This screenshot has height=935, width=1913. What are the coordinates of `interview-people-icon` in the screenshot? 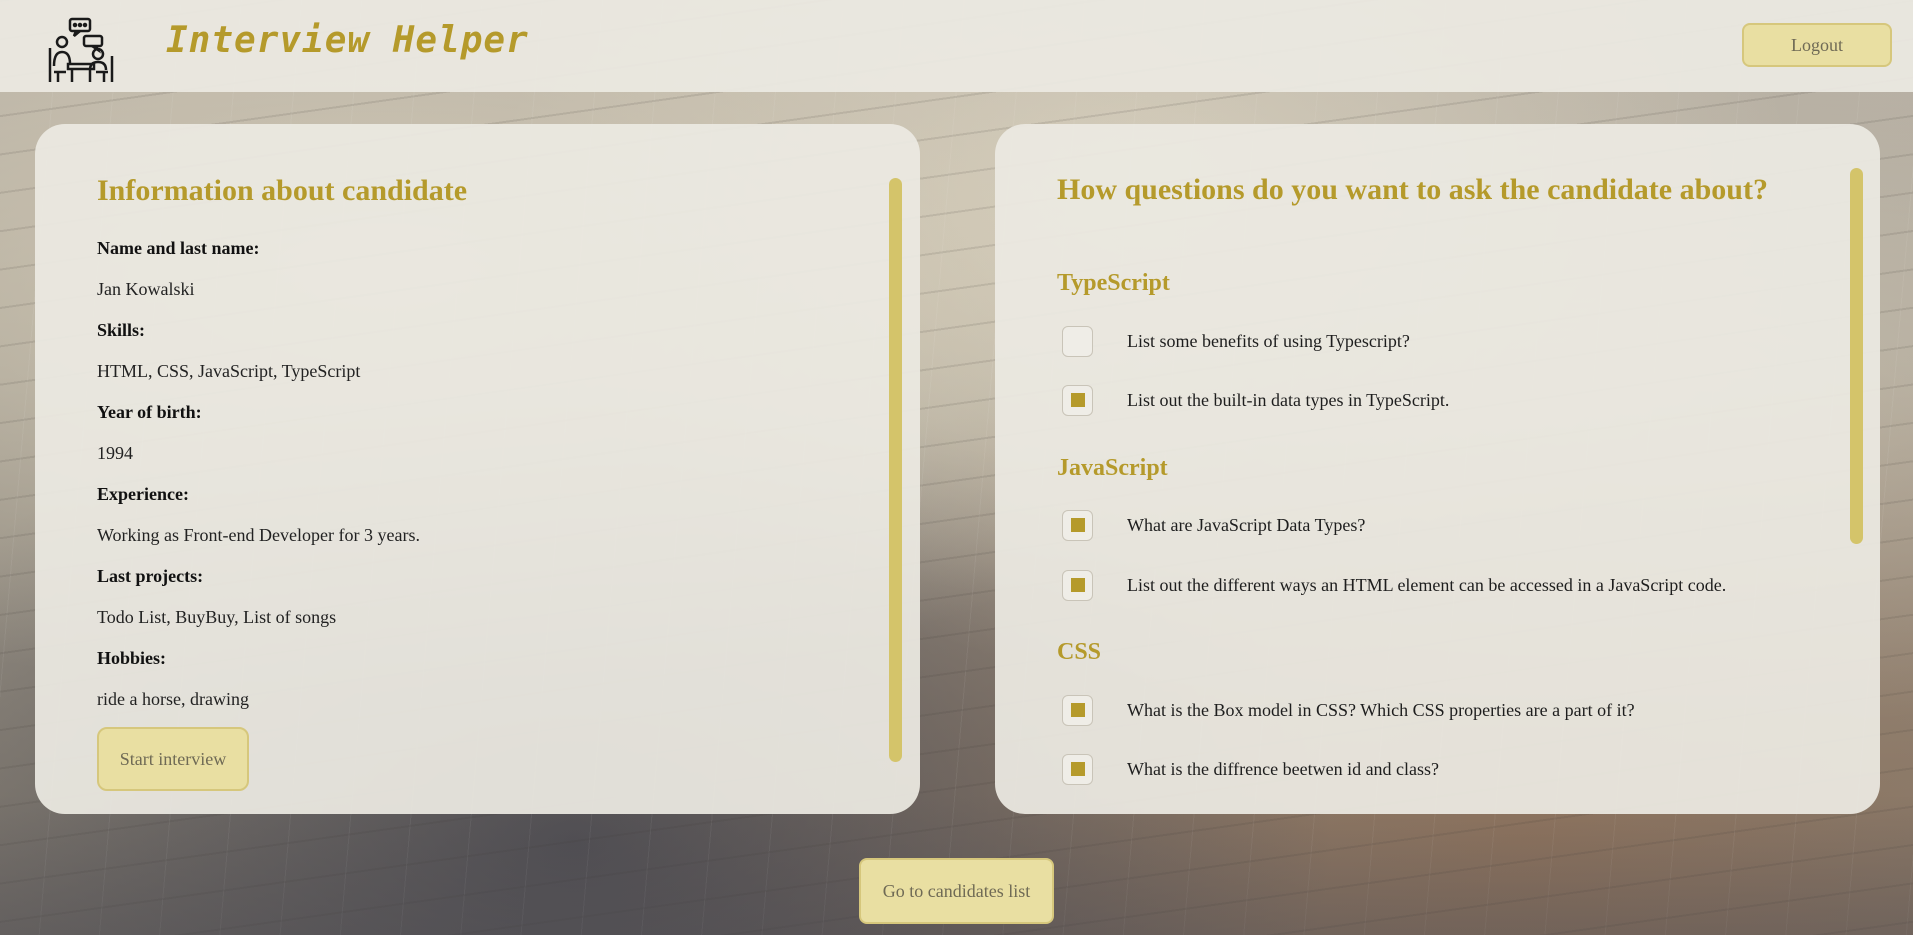 It's located at (81, 51).